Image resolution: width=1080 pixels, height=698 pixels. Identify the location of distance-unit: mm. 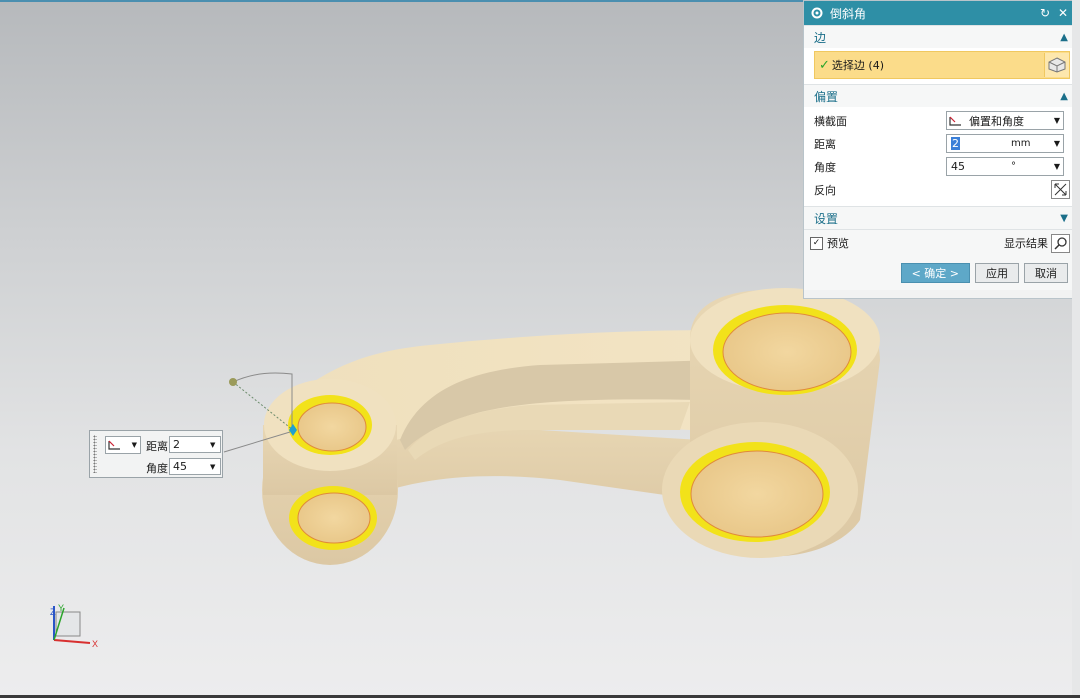
(1021, 143).